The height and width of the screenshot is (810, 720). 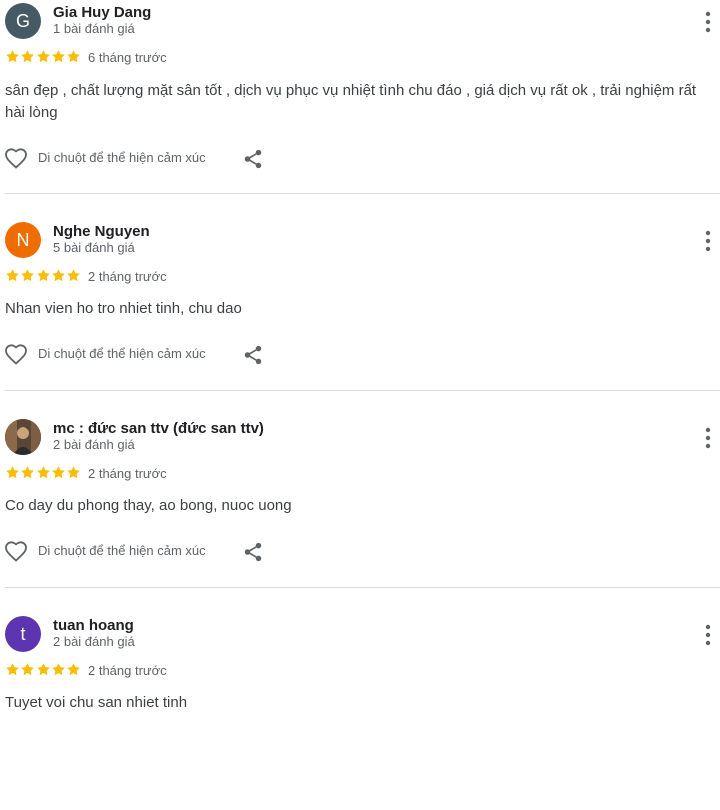 I want to click on avatar-letter: t, so click(x=23, y=633).